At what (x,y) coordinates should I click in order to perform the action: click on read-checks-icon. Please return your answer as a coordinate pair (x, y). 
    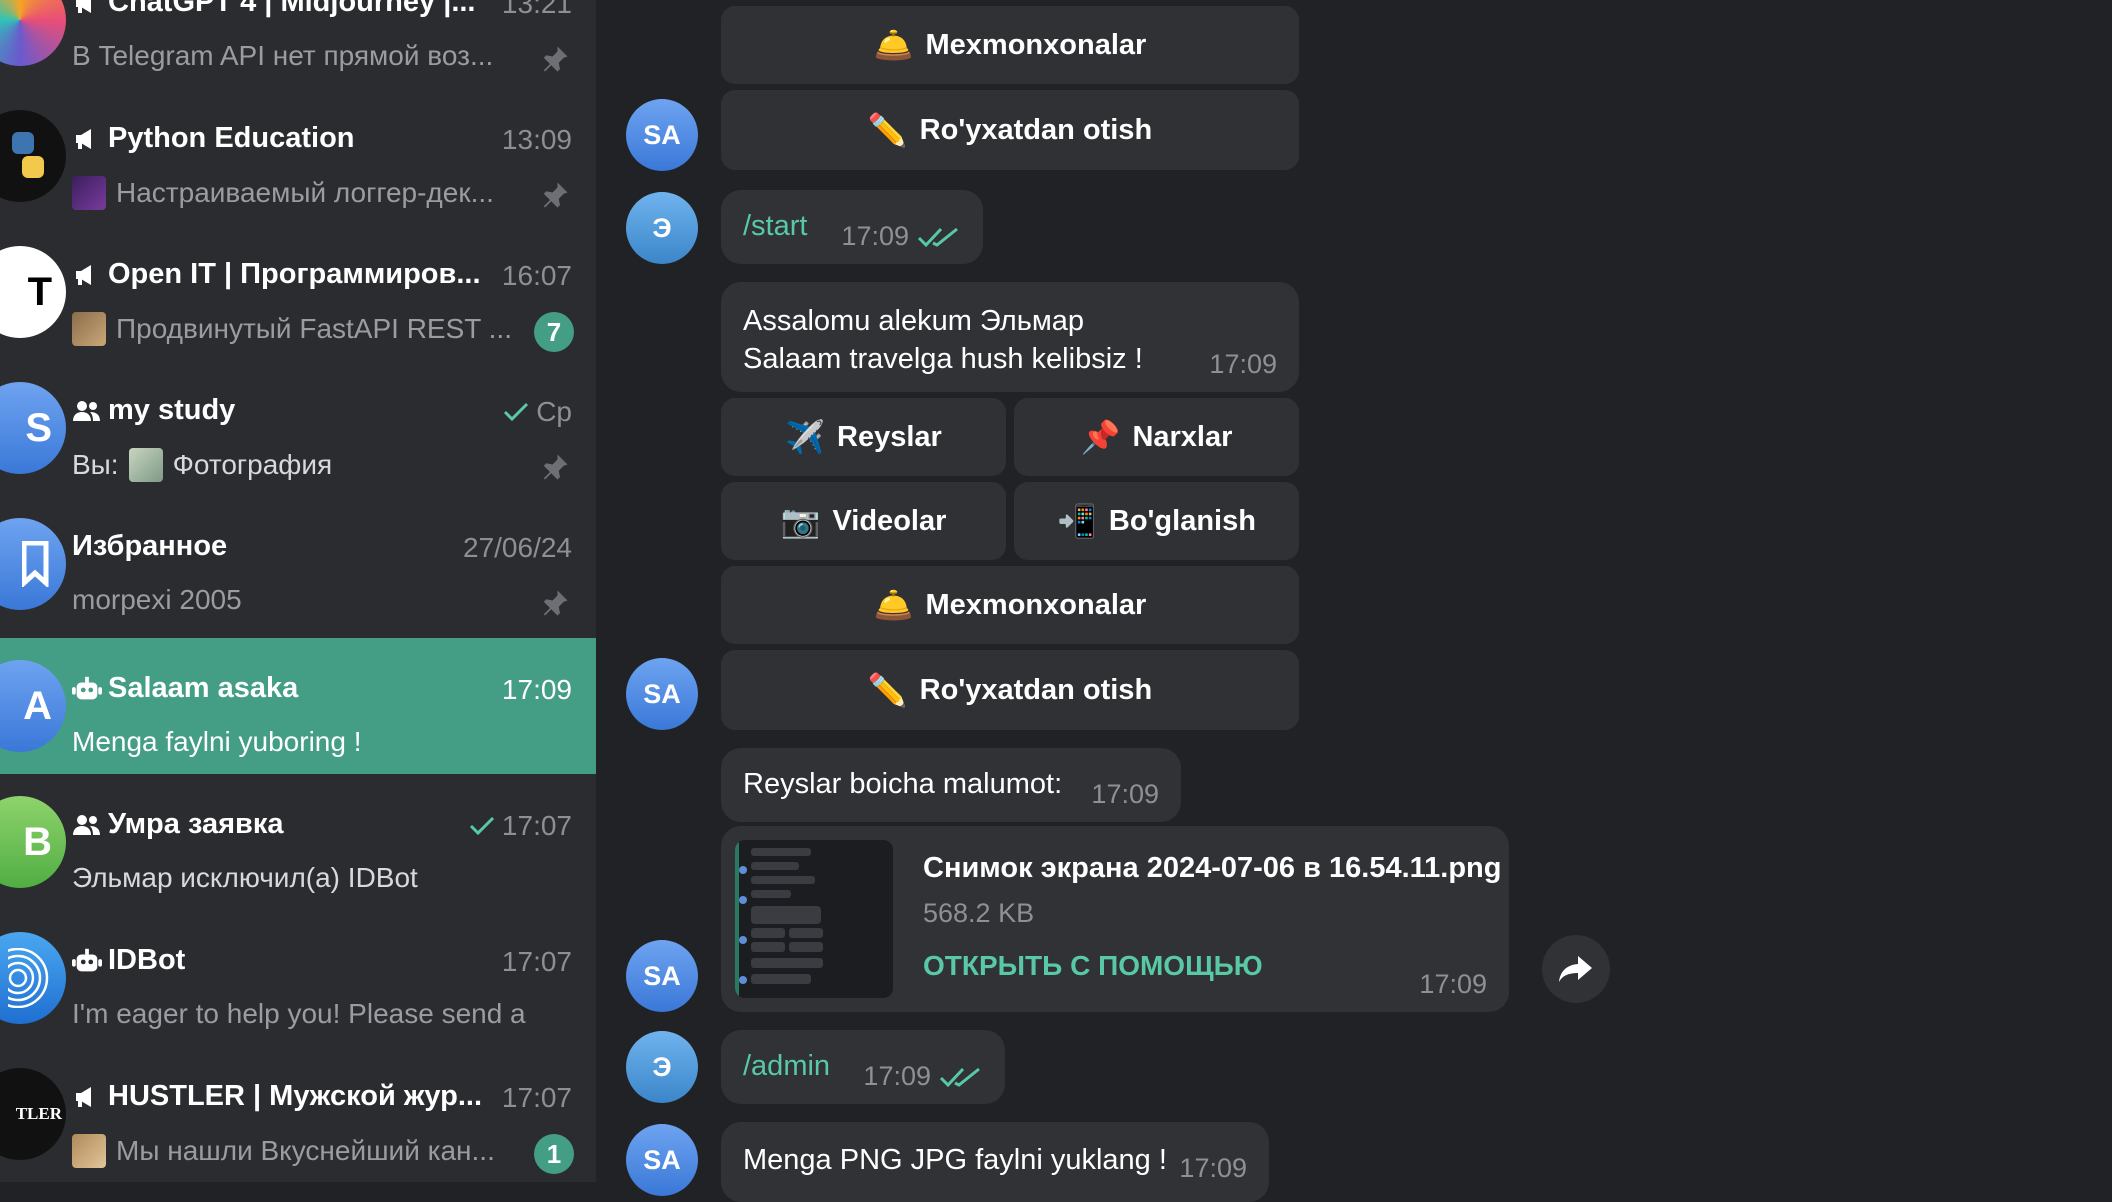
    Looking at the image, I should click on (959, 1077).